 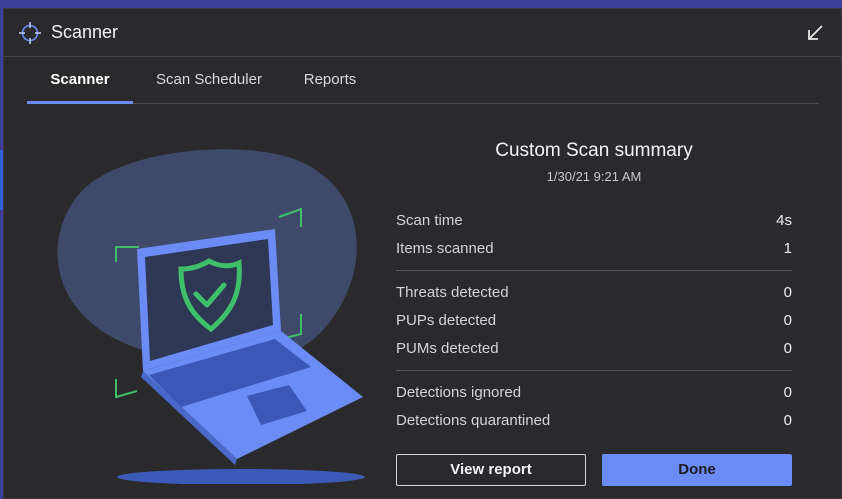 I want to click on stat-row-items-scanned: Items scanned 1, so click(x=594, y=249).